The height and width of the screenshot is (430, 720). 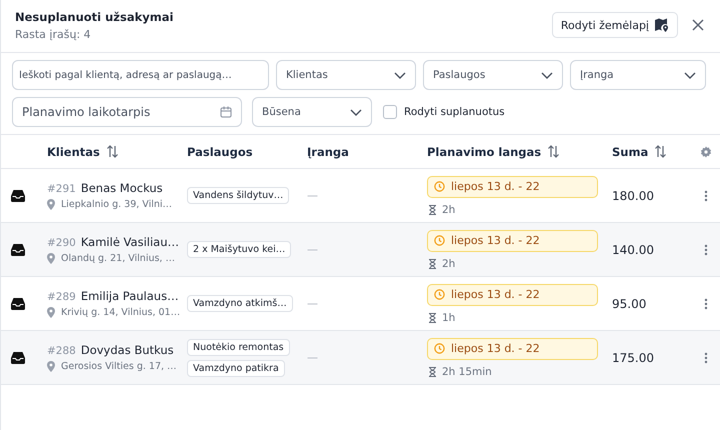 What do you see at coordinates (493, 75) in the screenshot?
I see `filter-dropdown: Paslaugos` at bounding box center [493, 75].